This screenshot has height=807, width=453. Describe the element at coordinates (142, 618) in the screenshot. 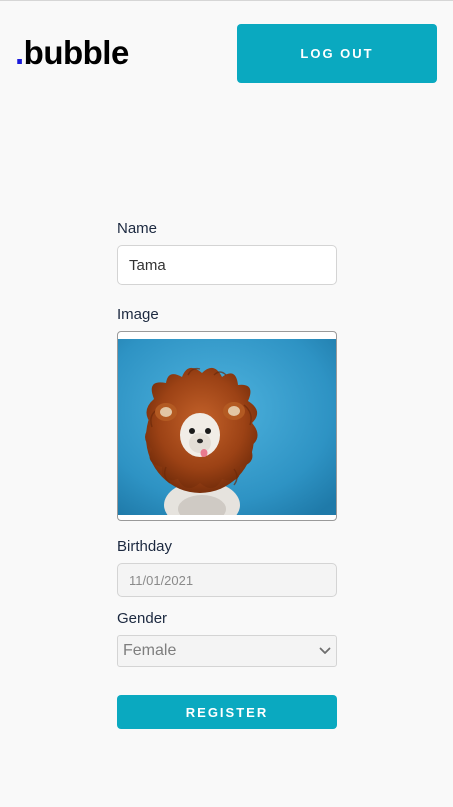

I see `gender-label: Gender` at that location.